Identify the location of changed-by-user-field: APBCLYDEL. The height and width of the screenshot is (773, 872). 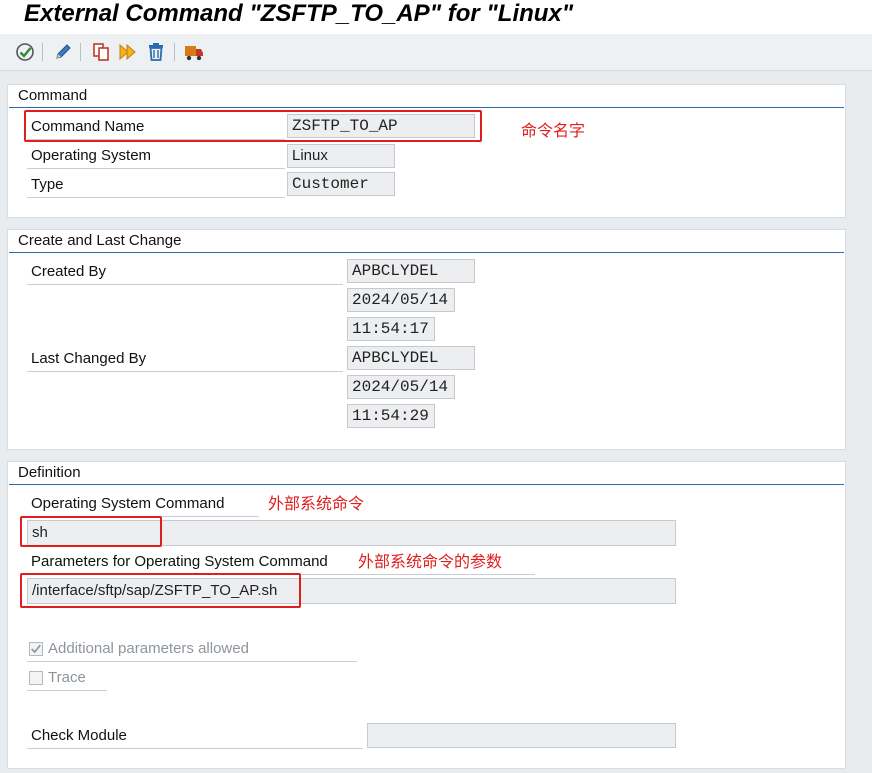
(411, 358).